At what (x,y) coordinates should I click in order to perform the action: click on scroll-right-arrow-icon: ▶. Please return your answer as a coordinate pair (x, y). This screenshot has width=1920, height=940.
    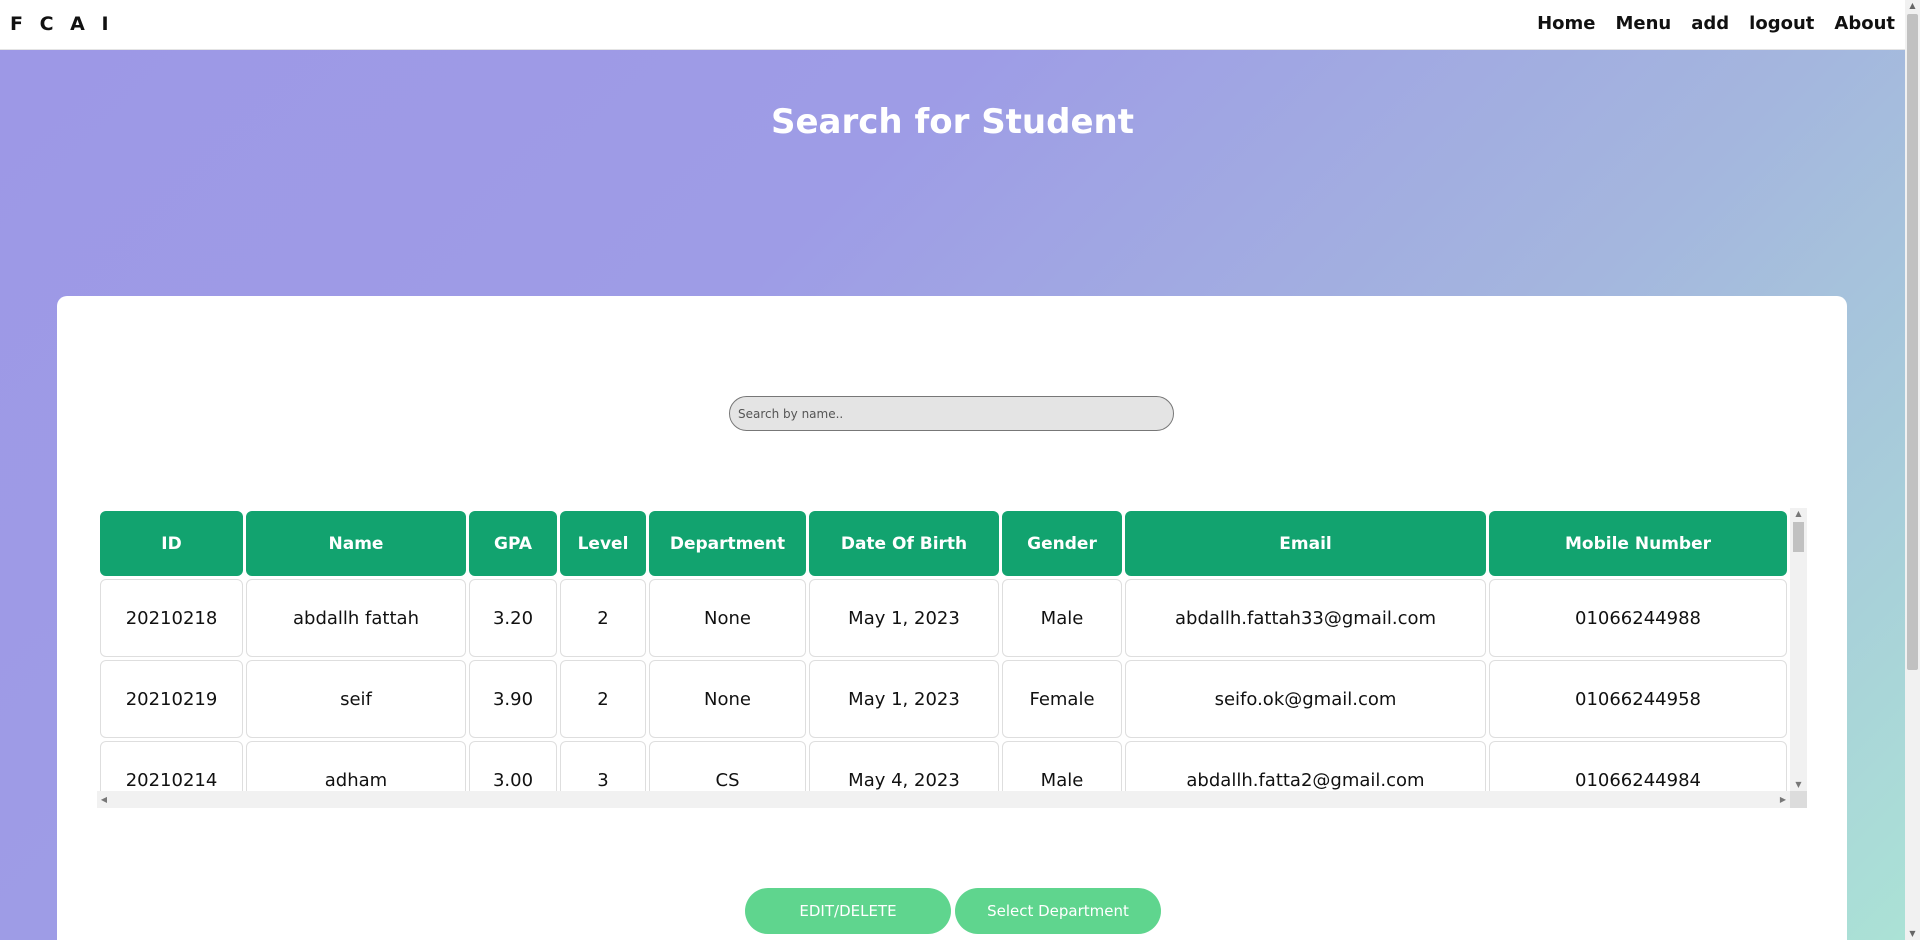
    Looking at the image, I should click on (1783, 799).